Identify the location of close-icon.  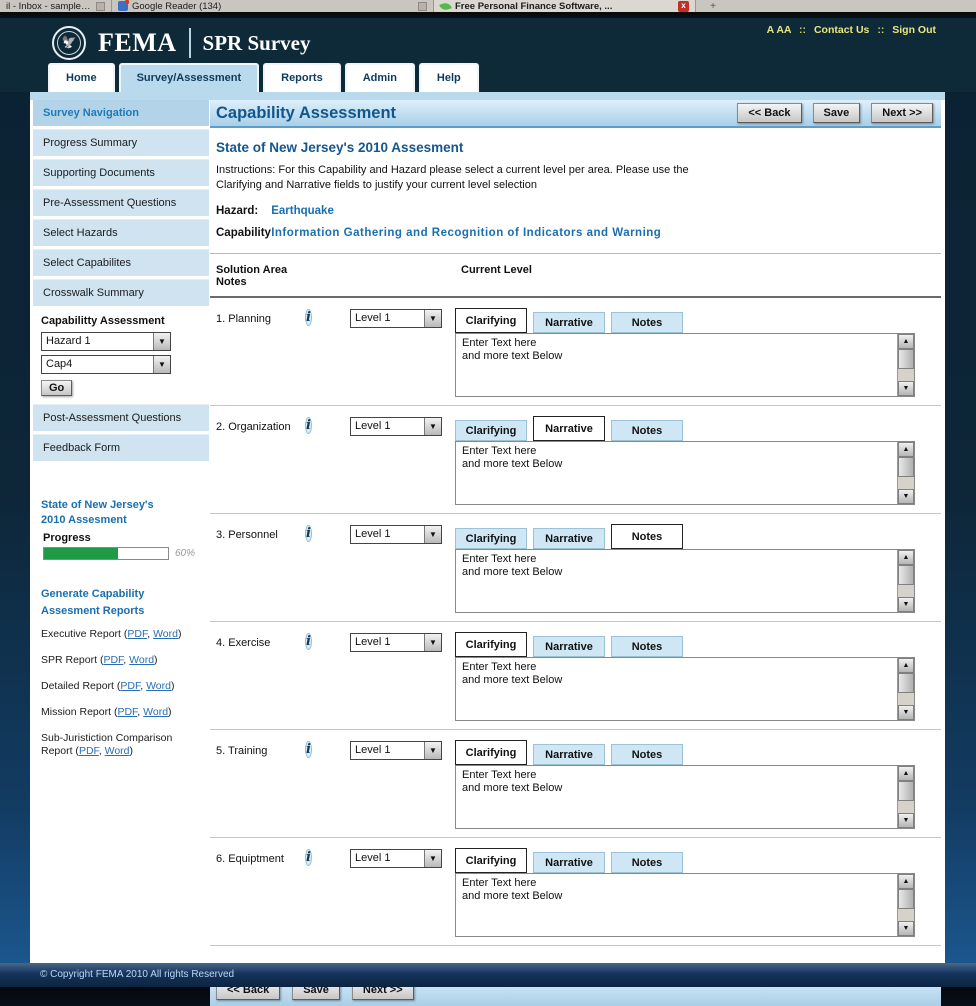
(422, 6).